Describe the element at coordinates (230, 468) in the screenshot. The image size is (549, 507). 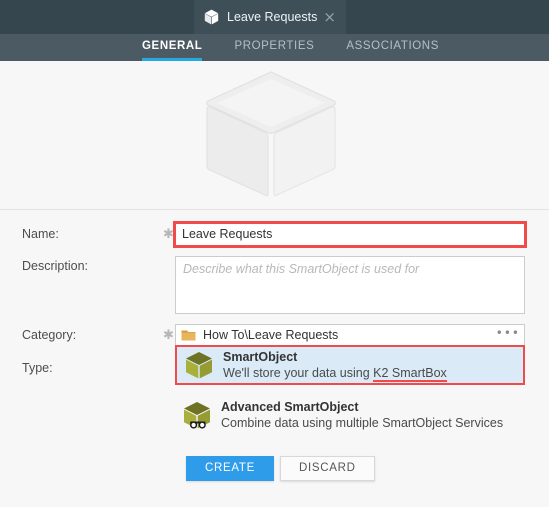
I see `create-button: CREATE` at that location.